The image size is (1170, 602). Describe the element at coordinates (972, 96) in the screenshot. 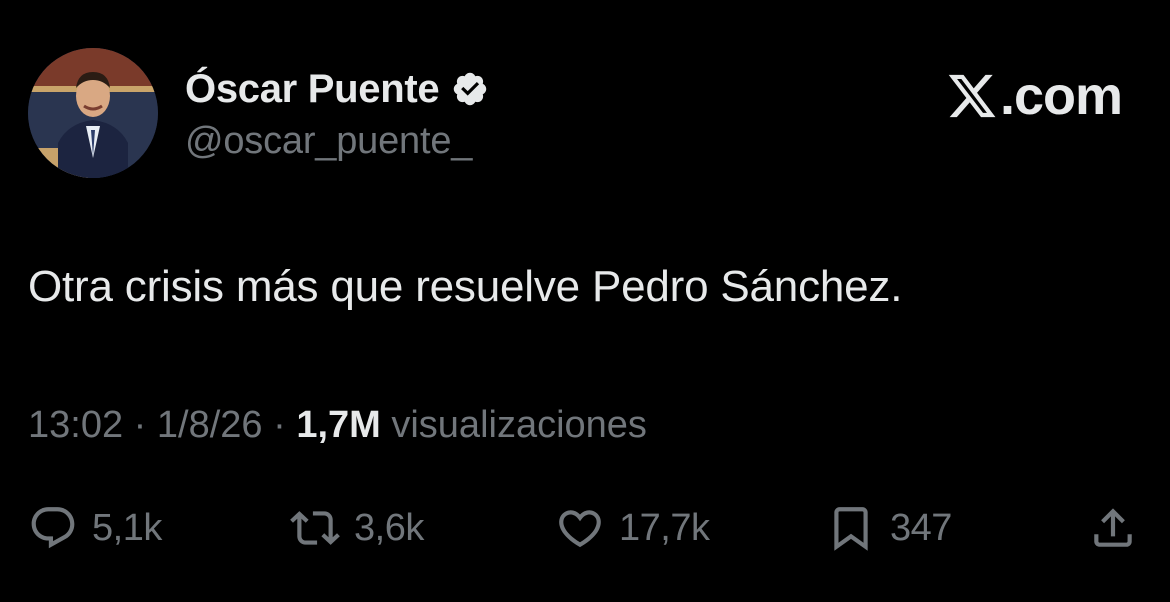

I see `x-logo-icon` at that location.